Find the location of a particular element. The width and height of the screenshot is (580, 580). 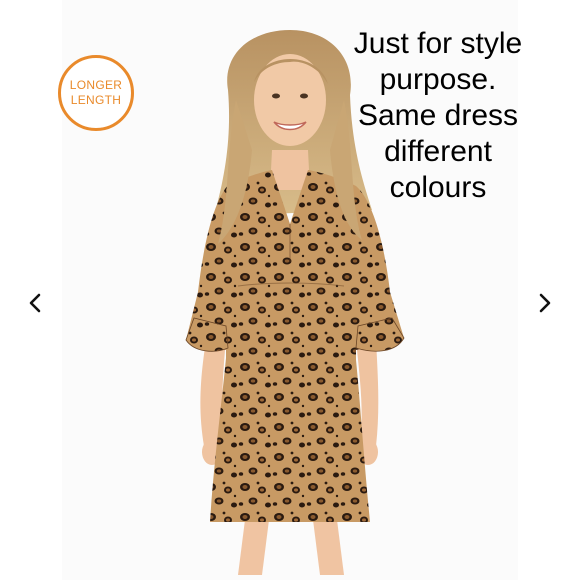

caption-line: purpose. is located at coordinates (438, 79).